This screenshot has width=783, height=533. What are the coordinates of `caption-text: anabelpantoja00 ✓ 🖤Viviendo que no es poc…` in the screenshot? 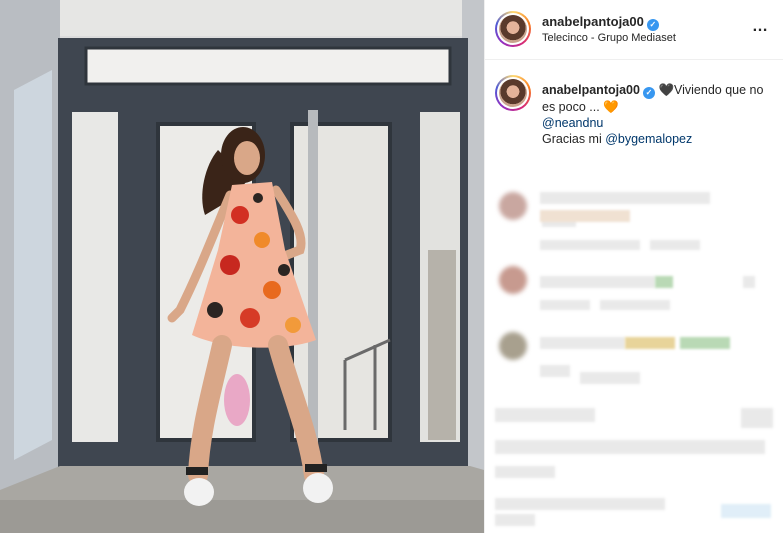 It's located at (657, 114).